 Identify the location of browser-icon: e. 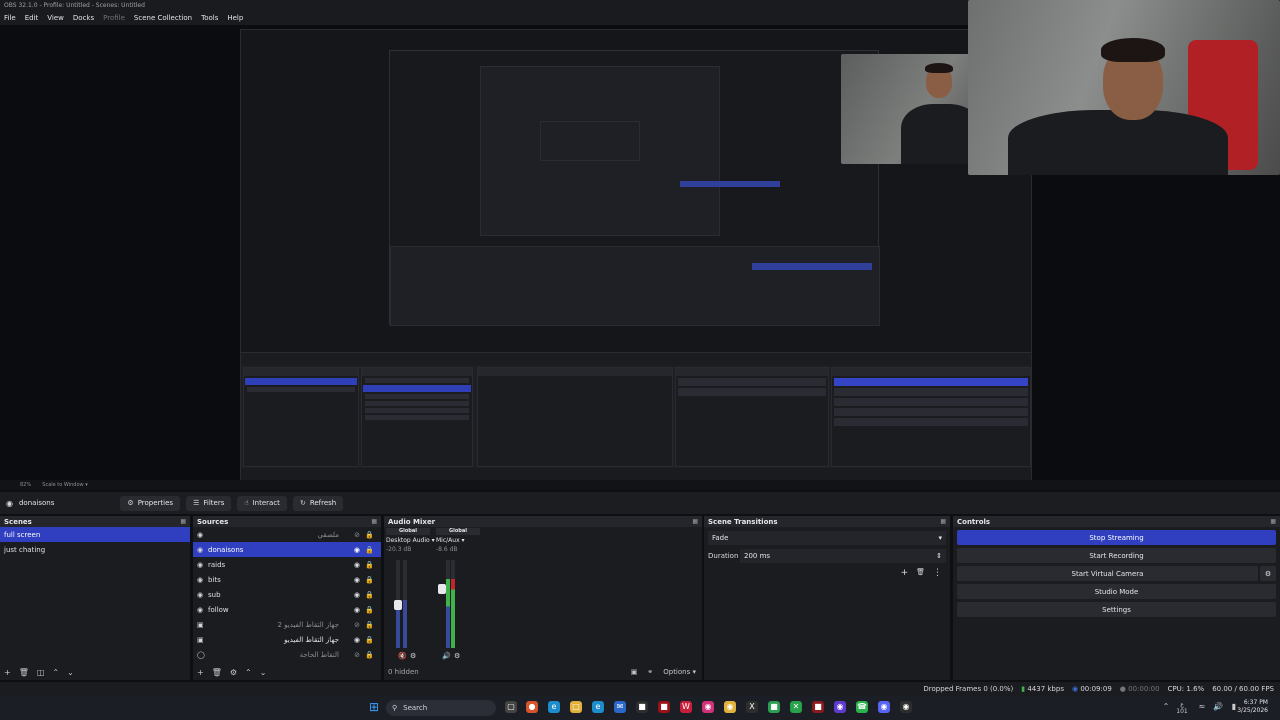
(598, 707).